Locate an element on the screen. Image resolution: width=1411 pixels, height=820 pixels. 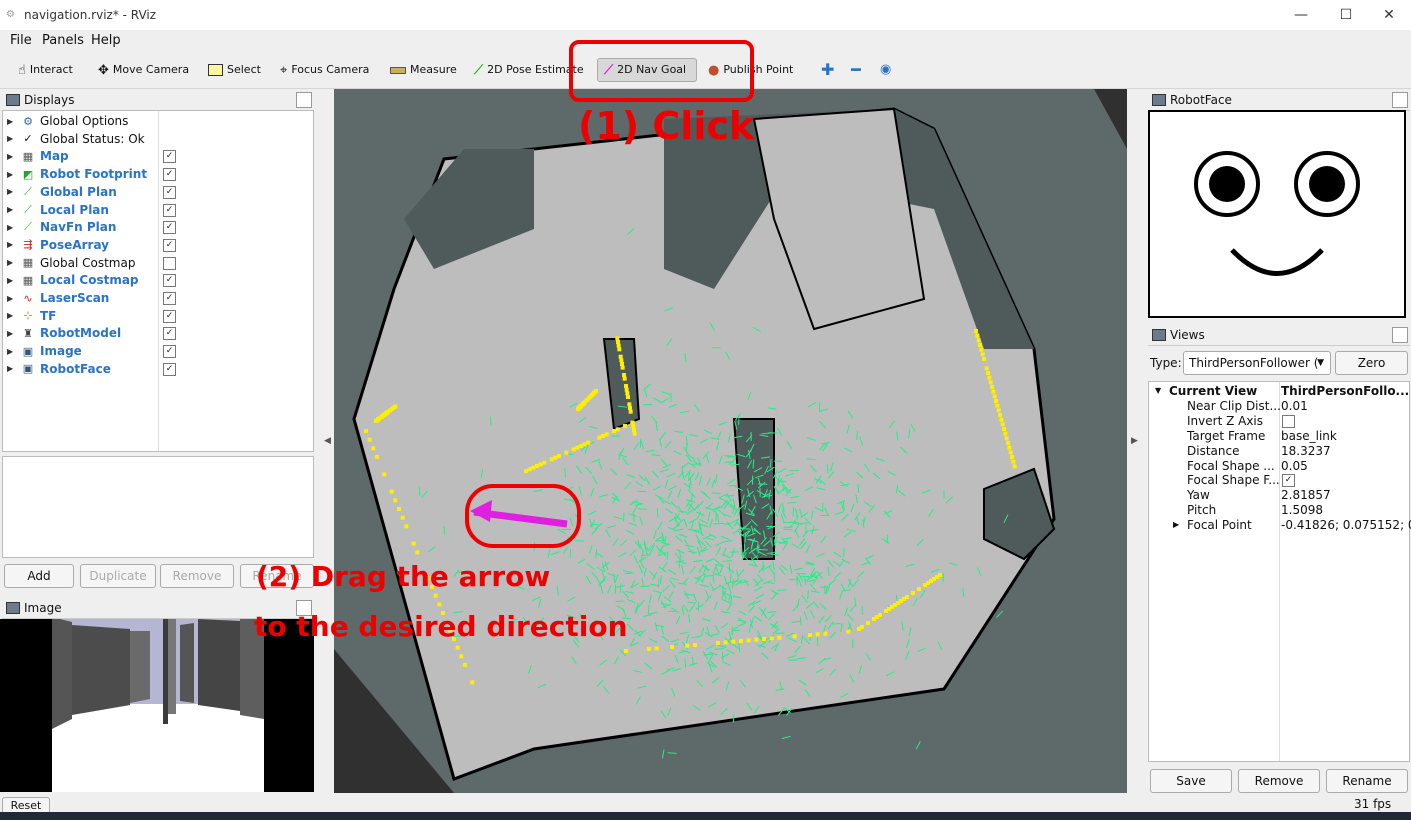
view-property-row: Invert Z Axis is located at coordinates (1279, 421).